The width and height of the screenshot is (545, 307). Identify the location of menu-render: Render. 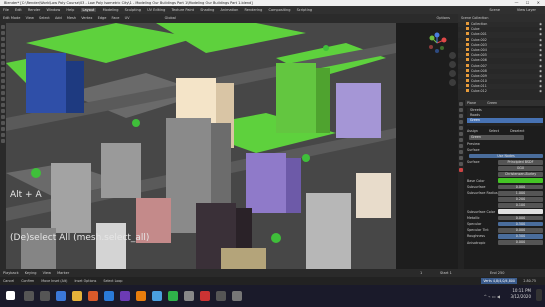
(34, 10).